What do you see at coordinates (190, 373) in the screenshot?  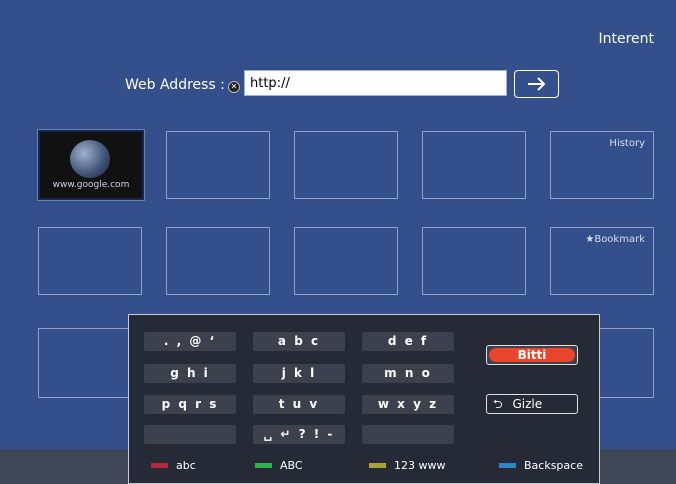 I see `key-ghi: g h i` at bounding box center [190, 373].